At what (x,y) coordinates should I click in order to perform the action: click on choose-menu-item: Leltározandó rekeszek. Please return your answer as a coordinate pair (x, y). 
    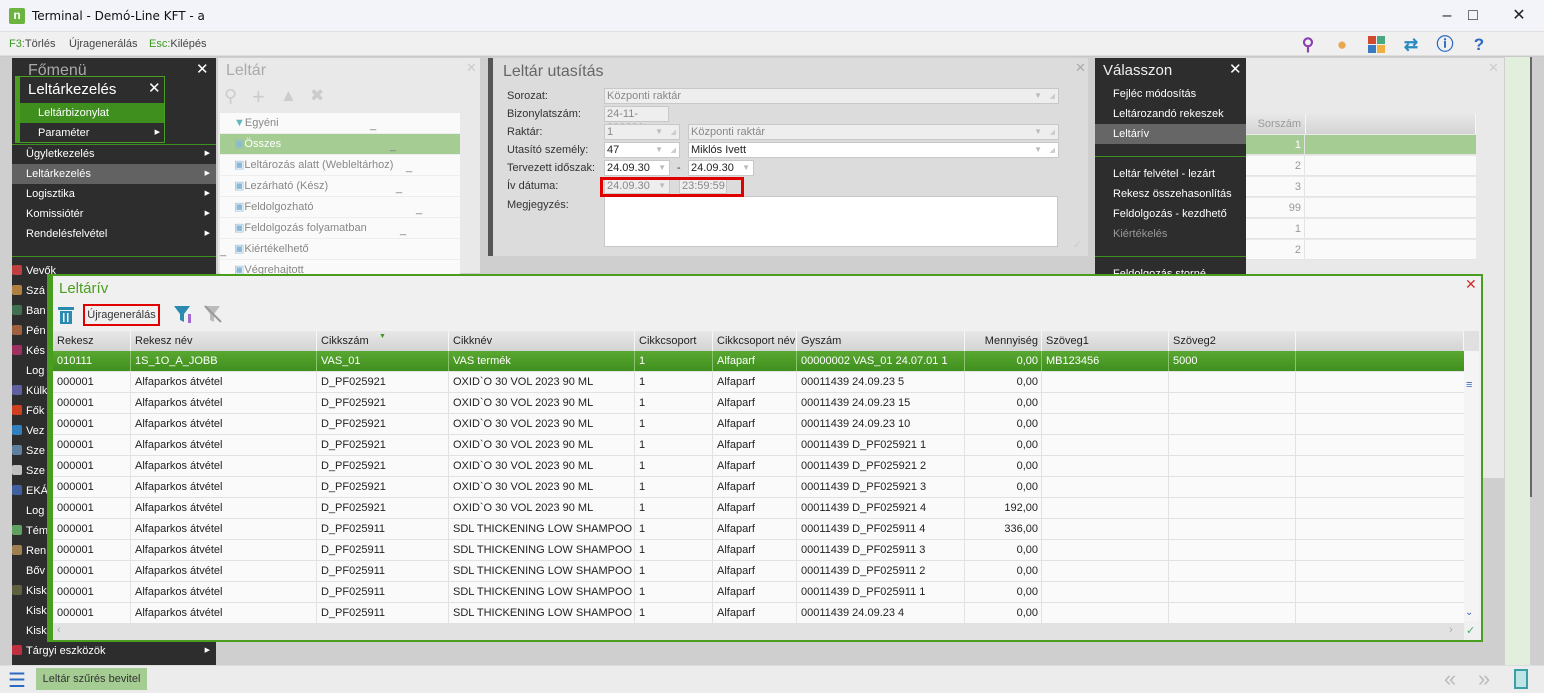
    Looking at the image, I should click on (1170, 114).